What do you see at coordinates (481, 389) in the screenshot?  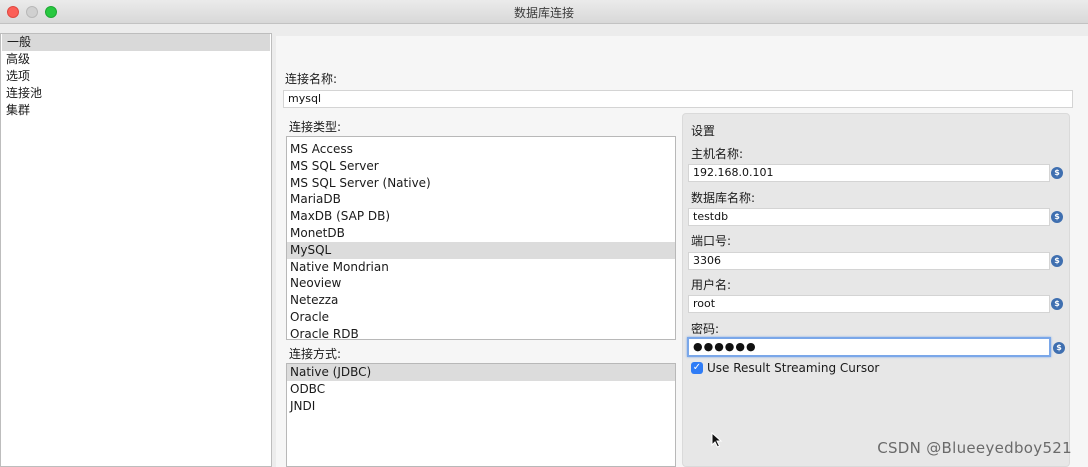 I see `list-item: ODBC` at bounding box center [481, 389].